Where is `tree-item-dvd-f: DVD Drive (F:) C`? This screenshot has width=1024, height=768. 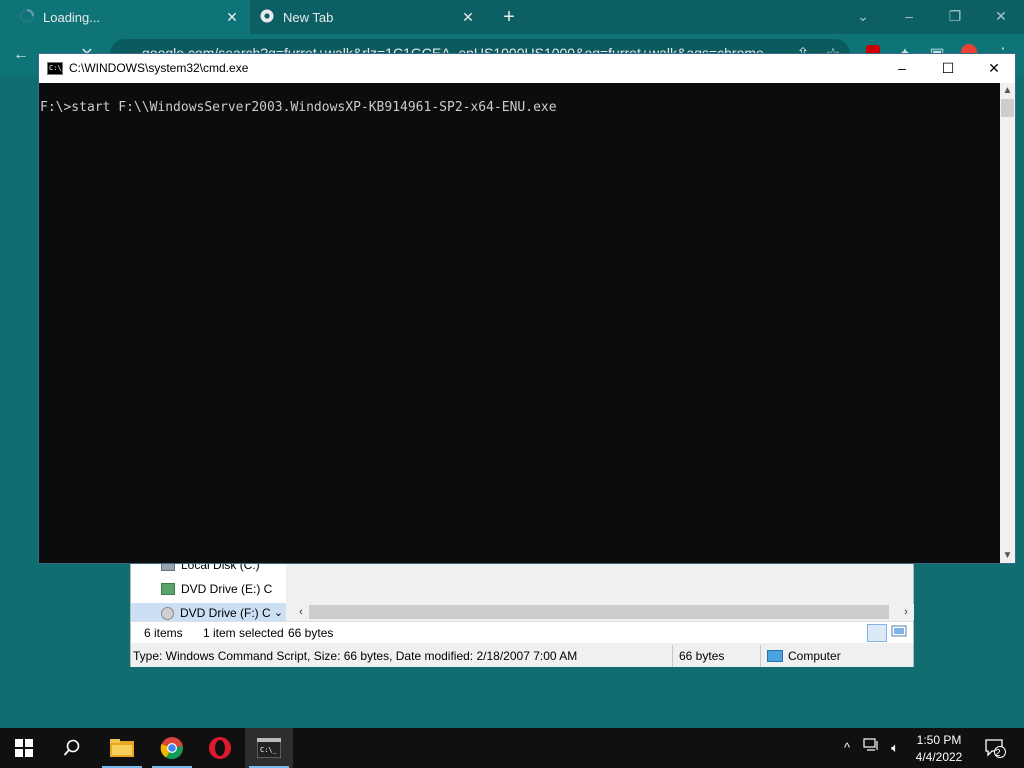 tree-item-dvd-f: DVD Drive (F:) C is located at coordinates (208, 613).